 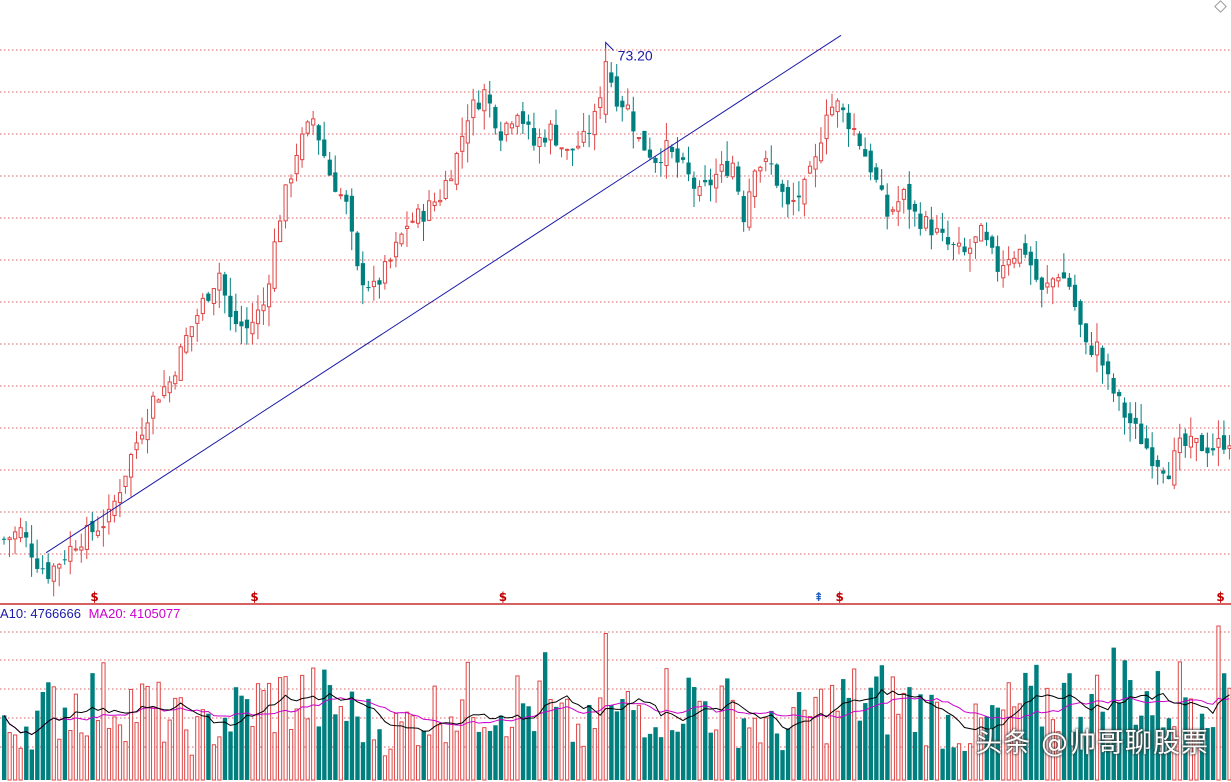 I want to click on ma10-label: A10: 4766666, so click(x=40, y=613).